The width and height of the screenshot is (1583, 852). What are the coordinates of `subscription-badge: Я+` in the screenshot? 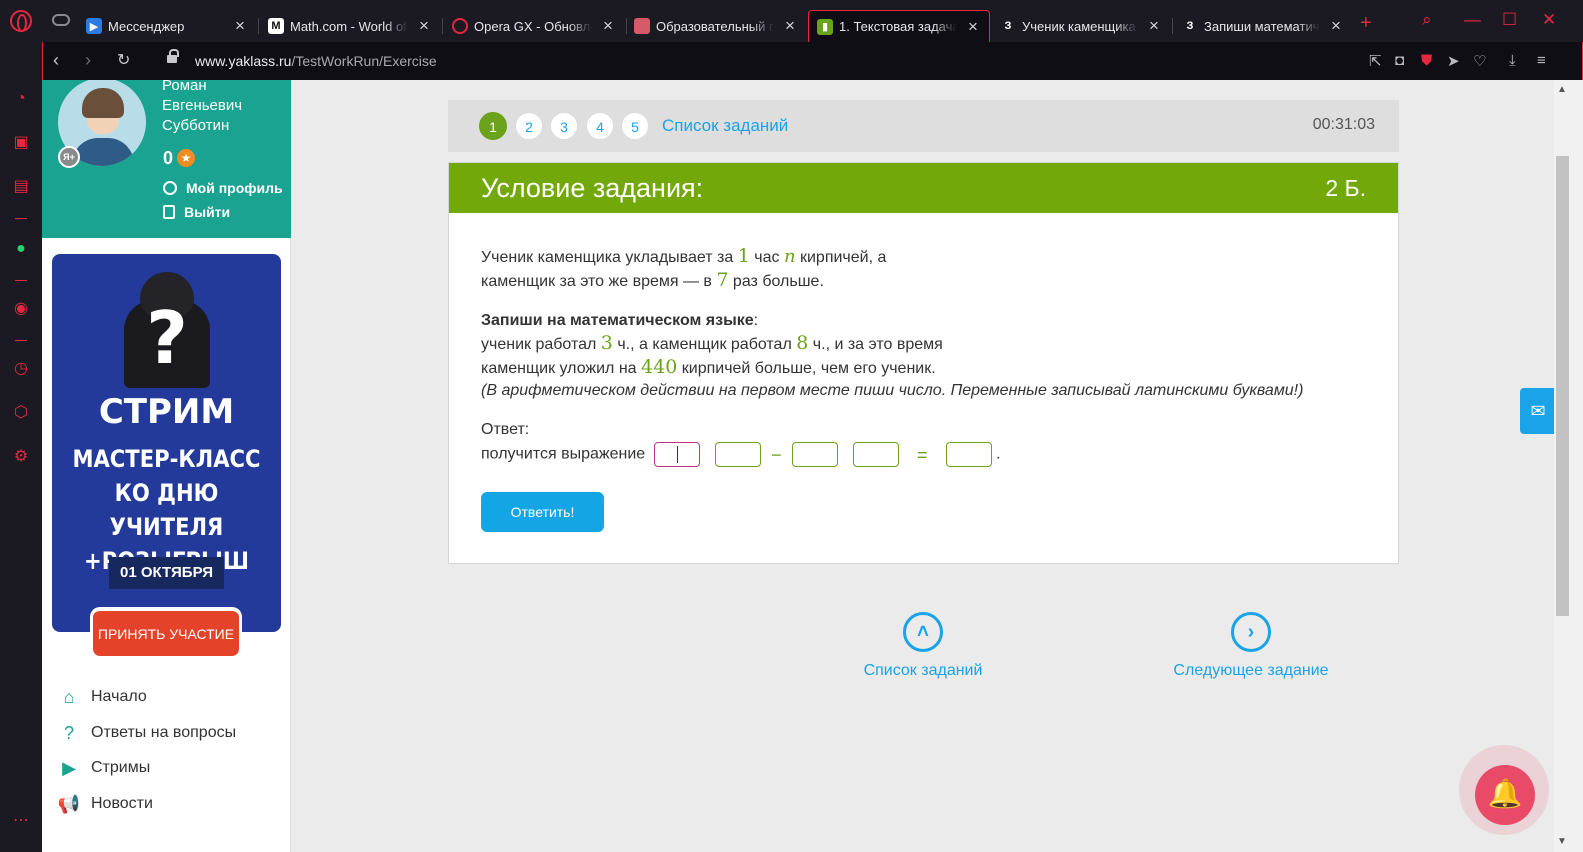 It's located at (69, 157).